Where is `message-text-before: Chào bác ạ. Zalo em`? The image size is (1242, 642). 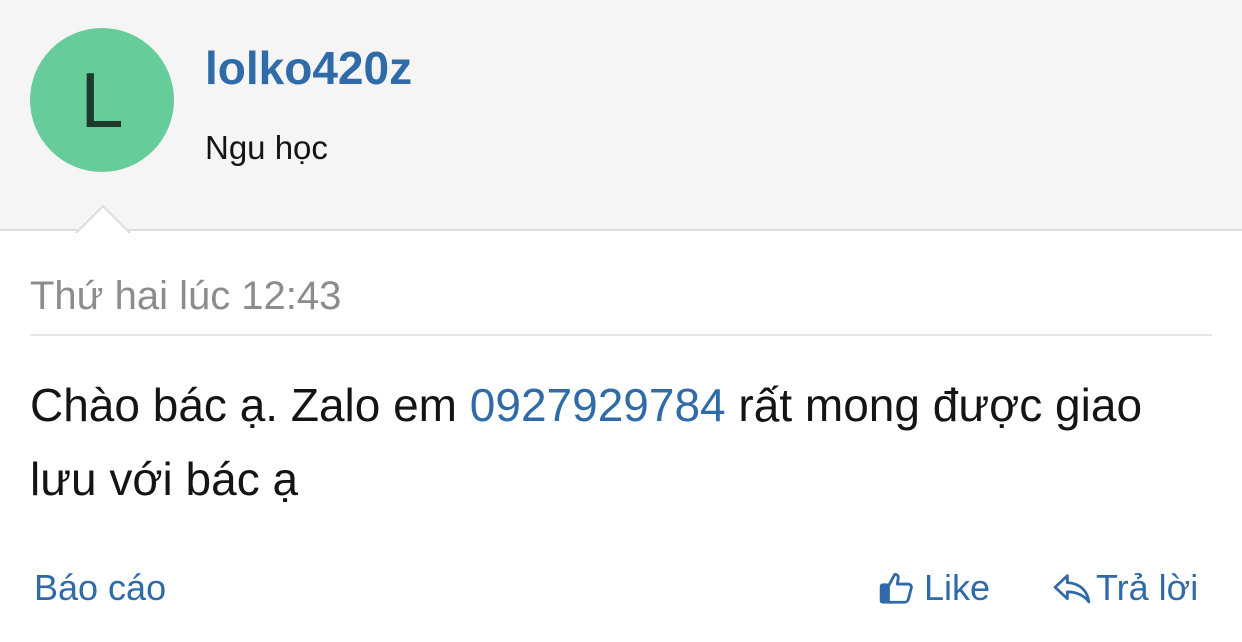 message-text-before: Chào bác ạ. Zalo em is located at coordinates (250, 405).